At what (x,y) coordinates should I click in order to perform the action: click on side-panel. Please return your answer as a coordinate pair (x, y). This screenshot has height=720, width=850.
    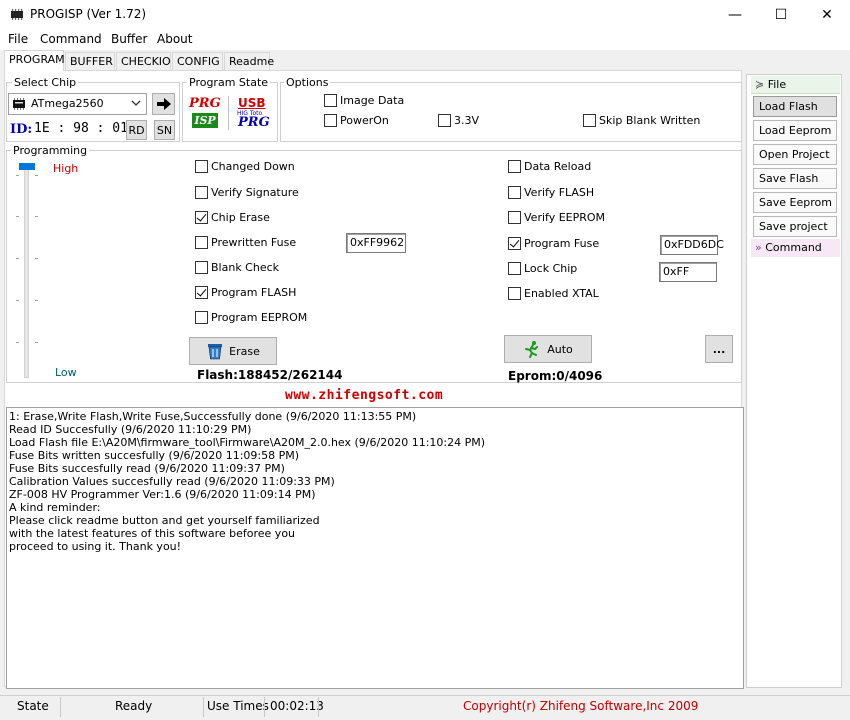
    Looking at the image, I should click on (794, 381).